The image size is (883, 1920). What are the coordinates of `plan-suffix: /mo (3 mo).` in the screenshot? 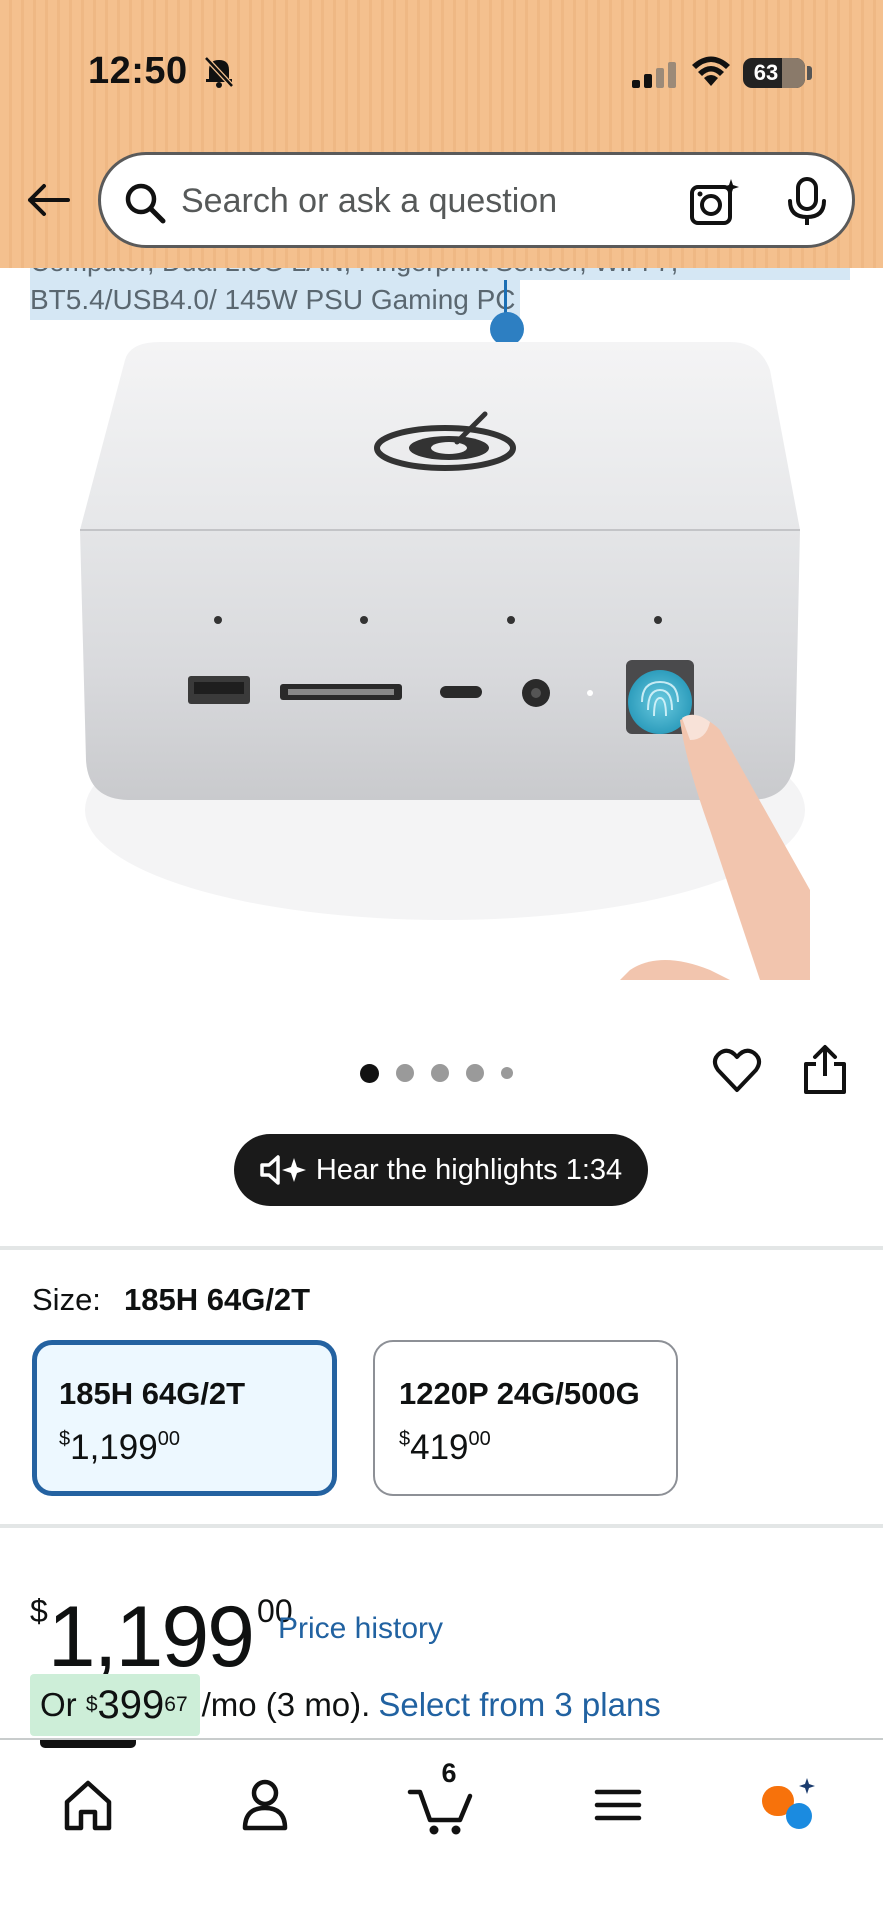 It's located at (286, 1704).